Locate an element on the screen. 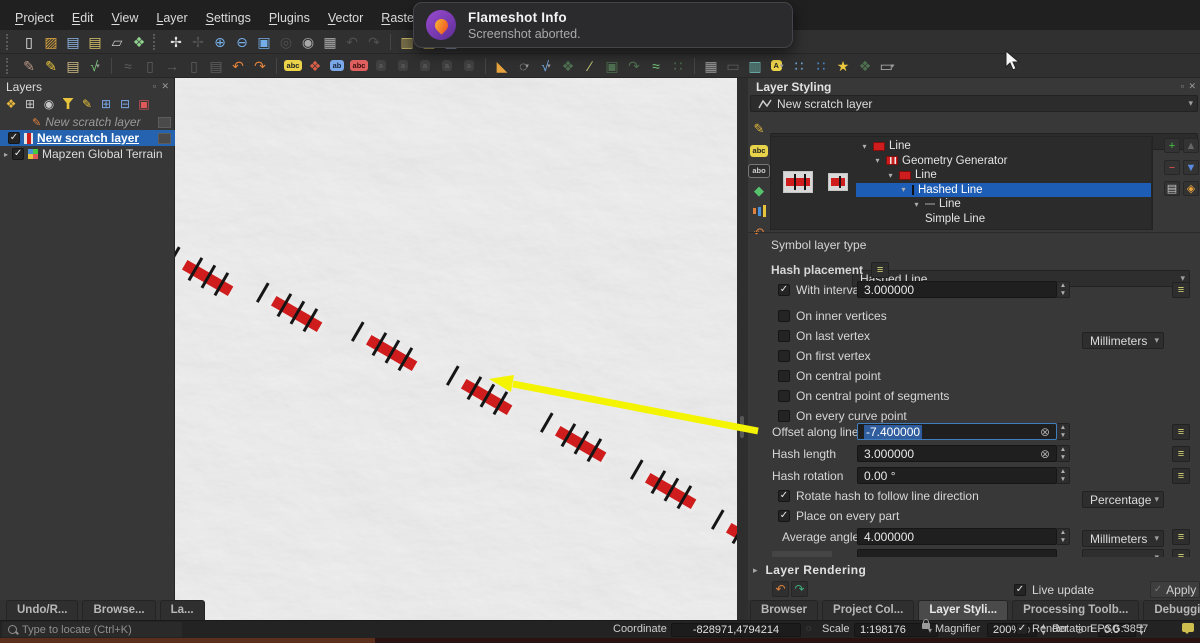 The width and height of the screenshot is (1200, 643). history-icon: ↶ is located at coordinates (759, 233).